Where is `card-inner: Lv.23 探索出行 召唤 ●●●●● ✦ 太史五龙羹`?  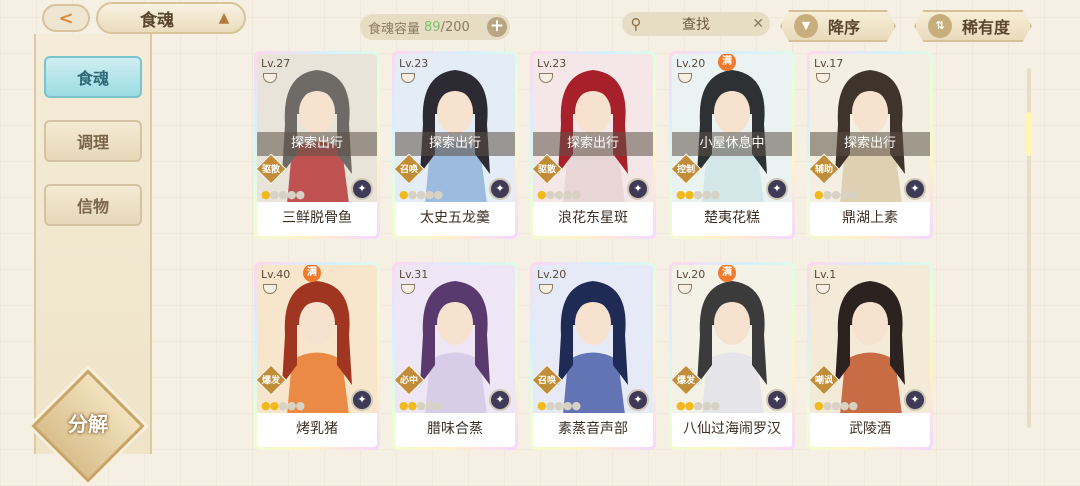
card-inner: Lv.23 探索出行 召唤 ●●●●● ✦ 太史五龙羹 is located at coordinates (455, 145).